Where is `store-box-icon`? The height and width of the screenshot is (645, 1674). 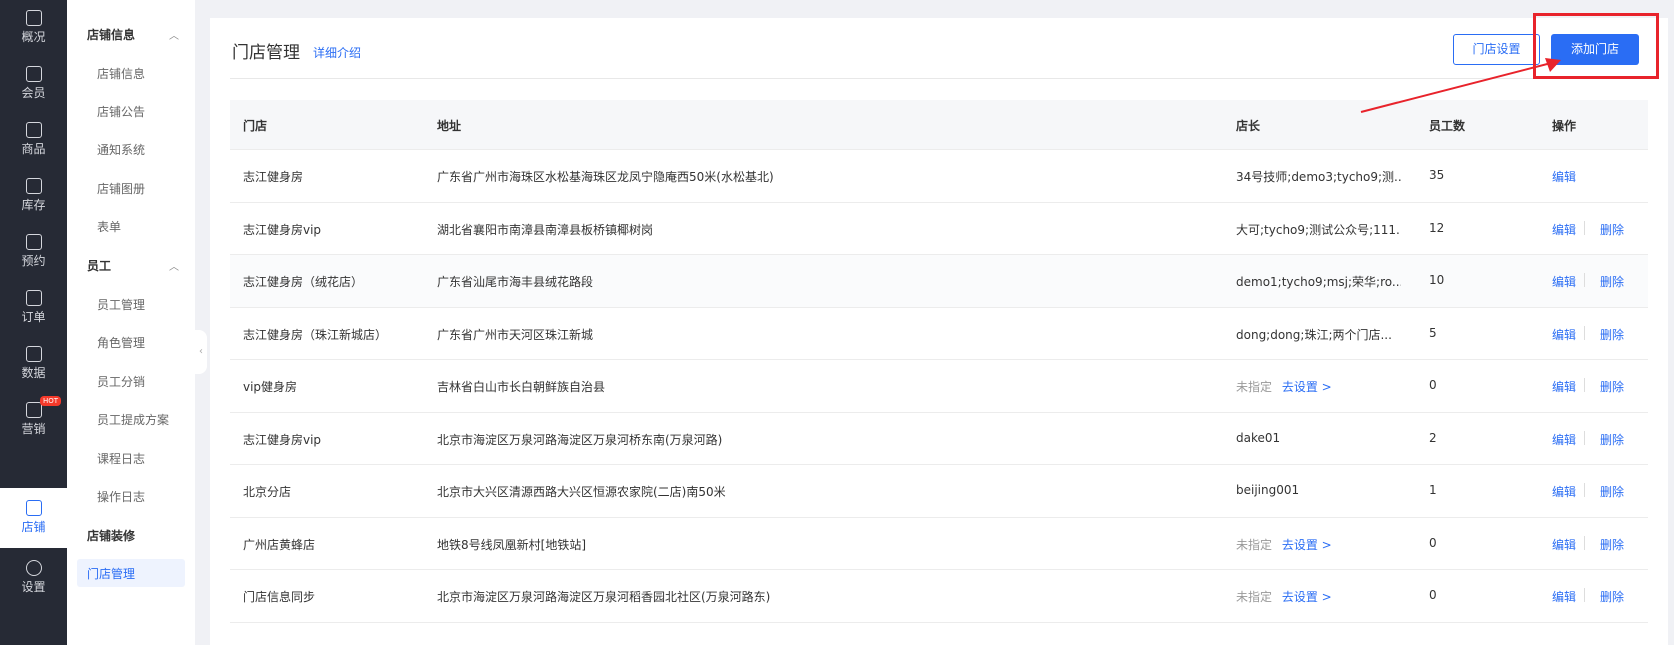 store-box-icon is located at coordinates (33, 130).